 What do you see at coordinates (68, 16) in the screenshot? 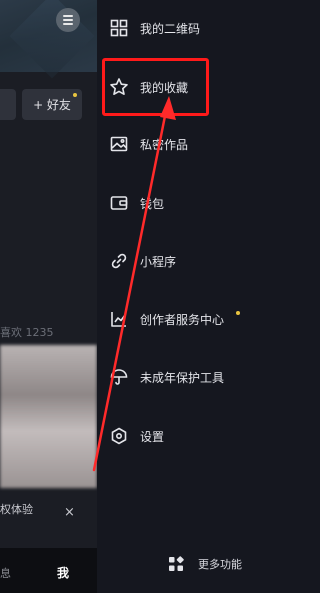
I see `menu-icon` at bounding box center [68, 16].